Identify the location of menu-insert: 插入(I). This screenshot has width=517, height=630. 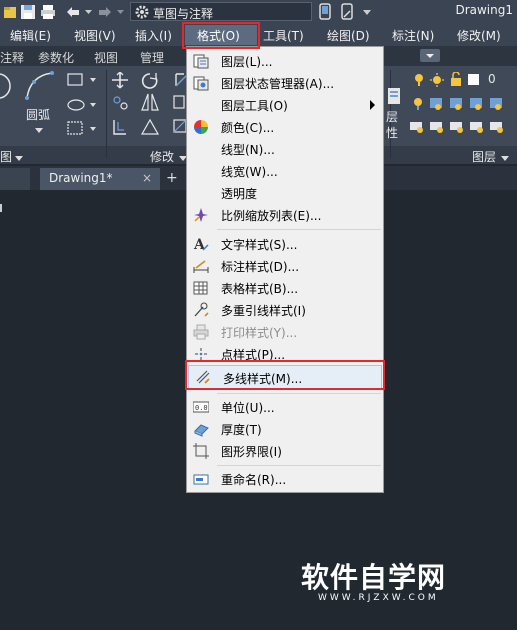
(153, 35).